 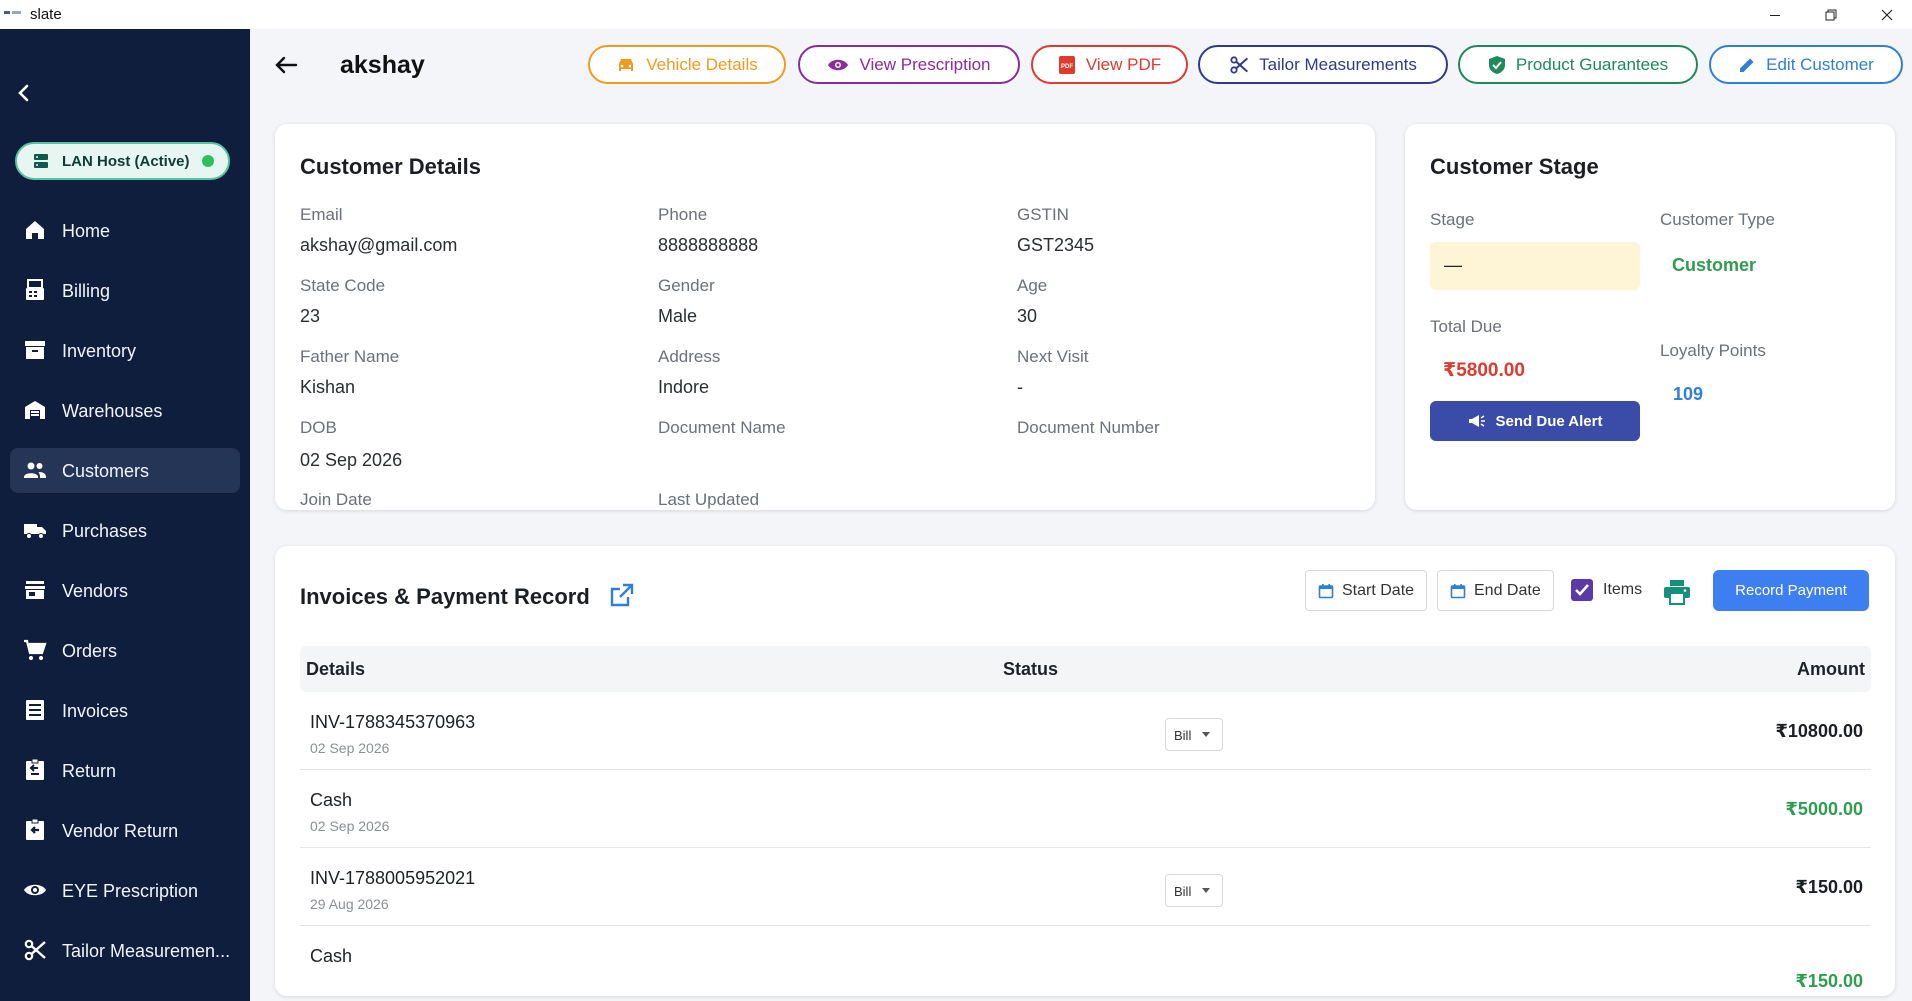 What do you see at coordinates (310, 316) in the screenshot?
I see `state-code-value: 23` at bounding box center [310, 316].